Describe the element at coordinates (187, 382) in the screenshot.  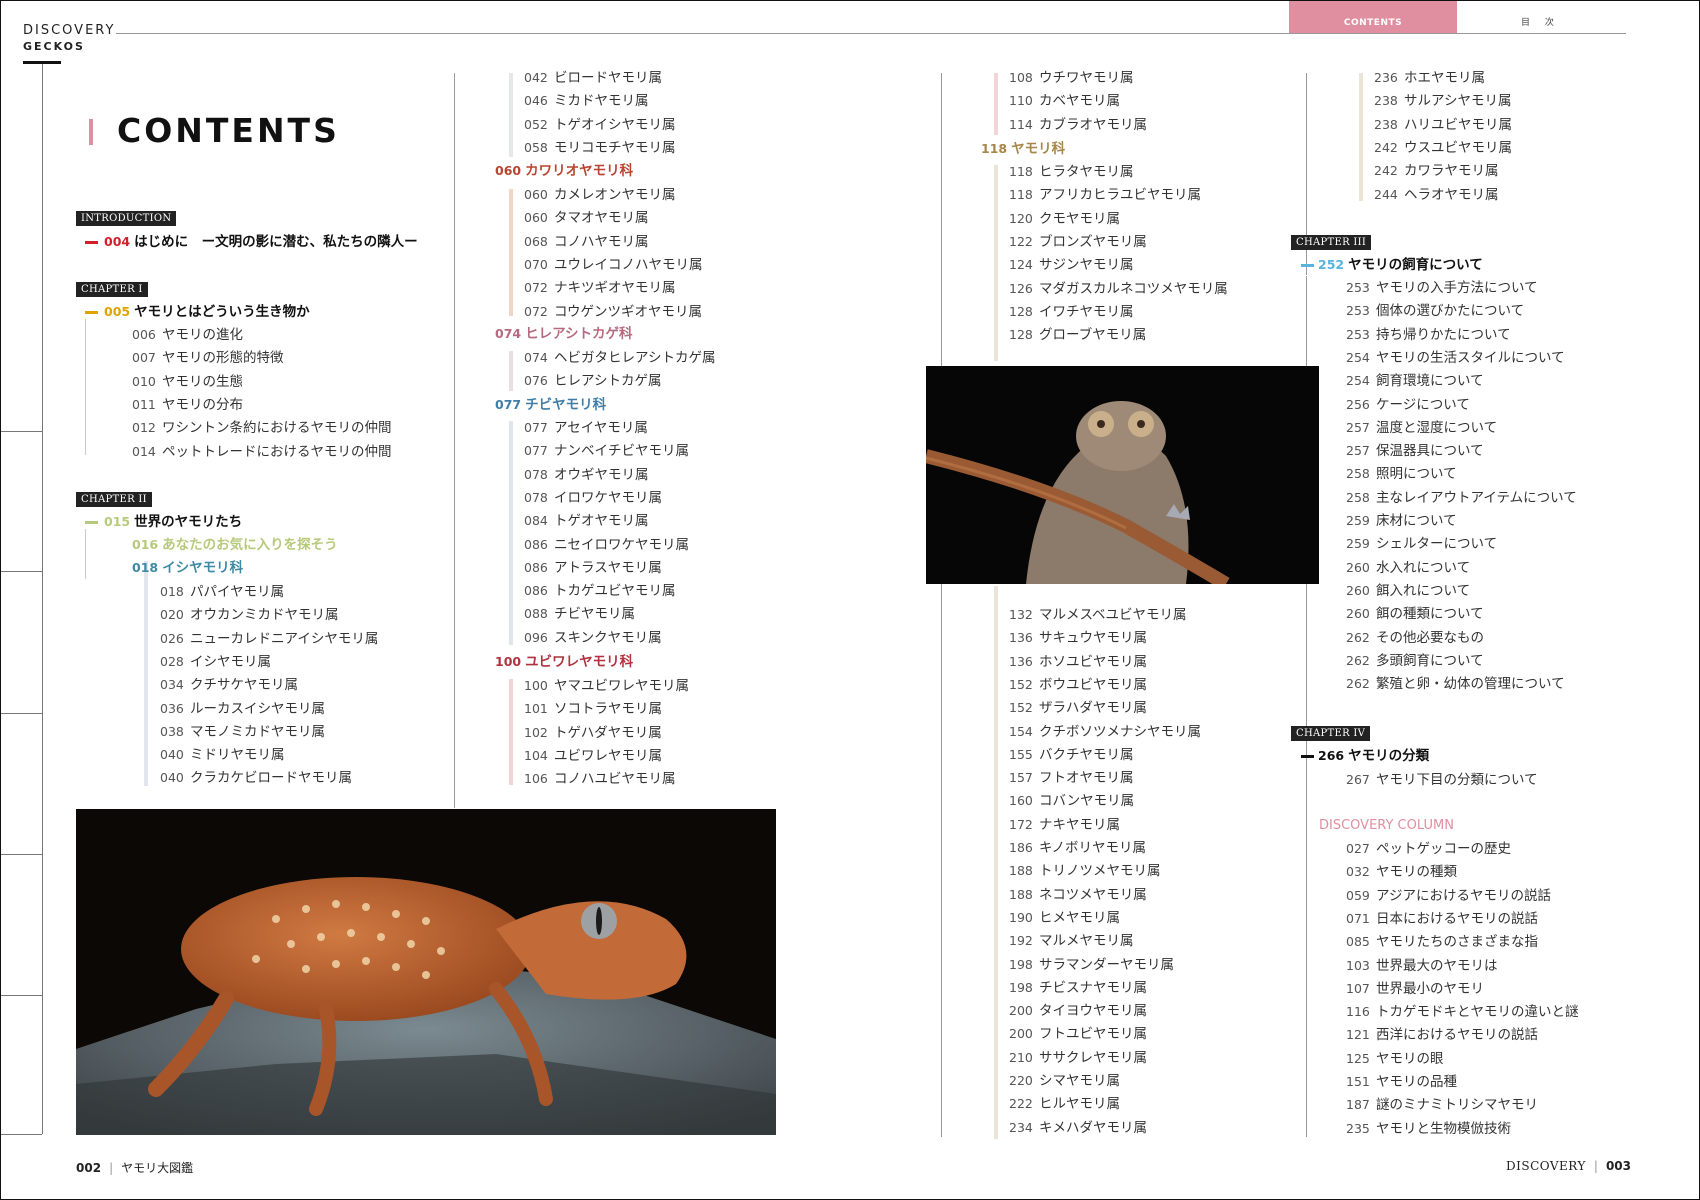
I see `toc-entry: 010 ヤモリの生態` at that location.